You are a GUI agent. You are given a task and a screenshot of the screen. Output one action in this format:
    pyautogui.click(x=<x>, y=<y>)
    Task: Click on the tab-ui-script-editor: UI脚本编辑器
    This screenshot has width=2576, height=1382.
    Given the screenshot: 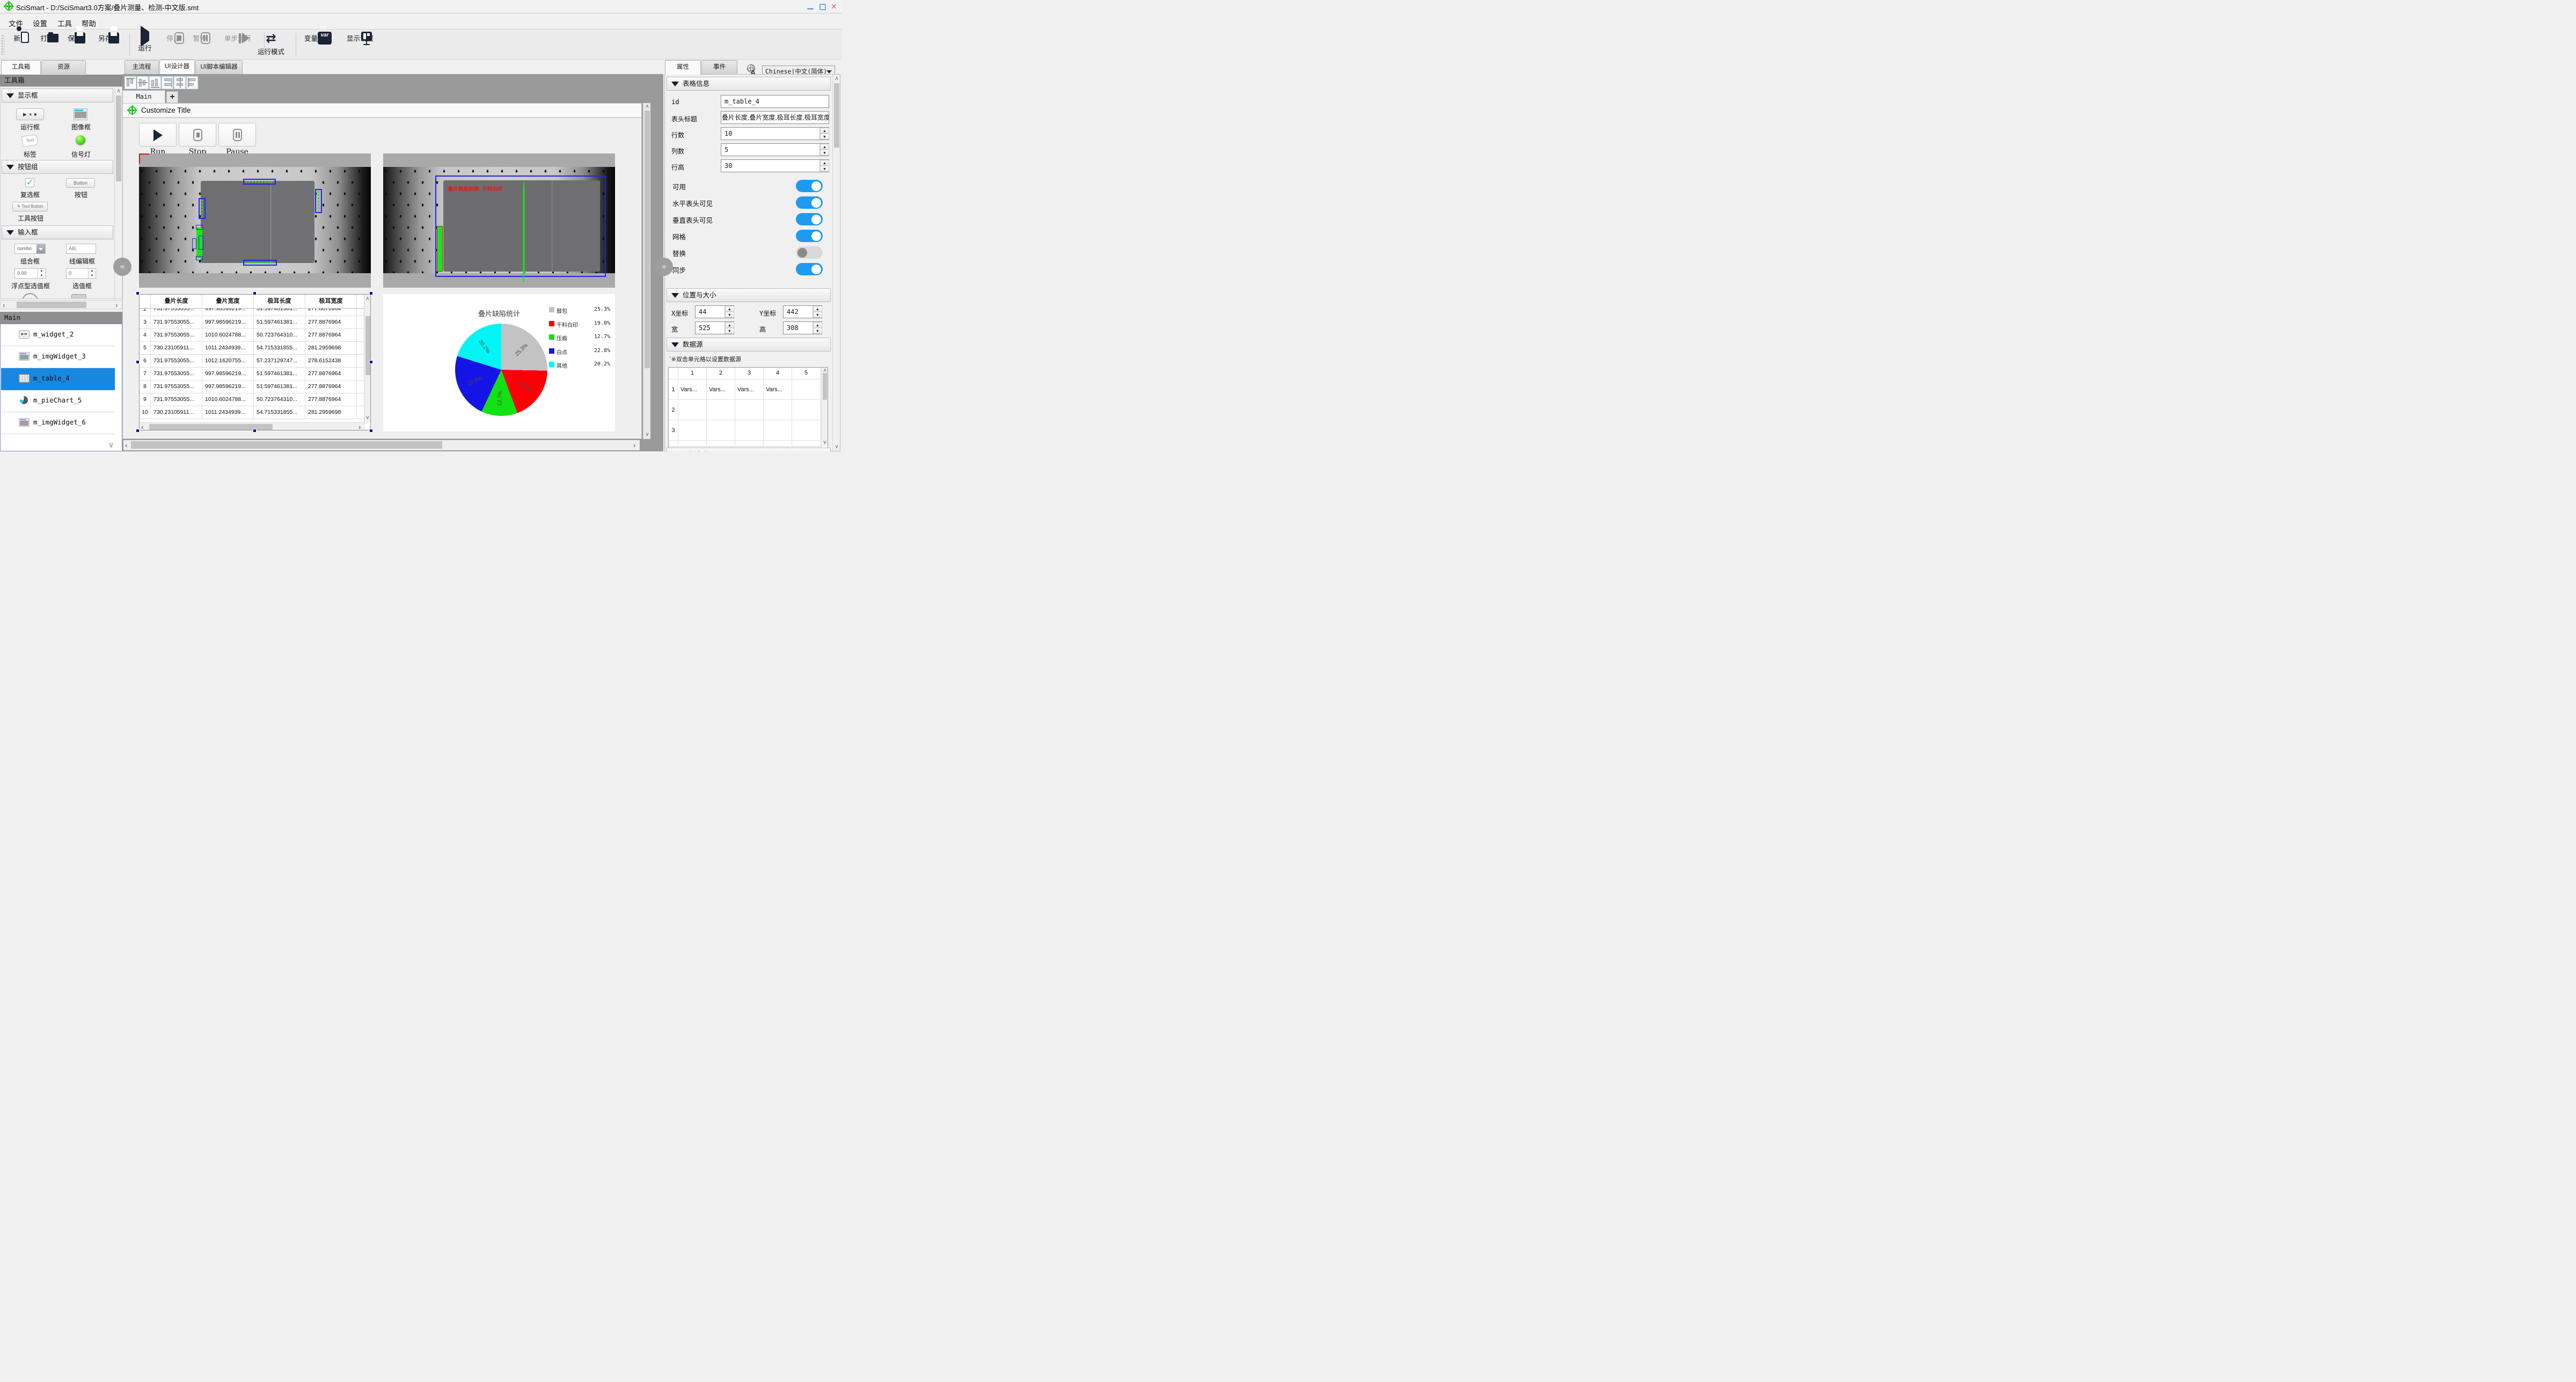 What is the action you would take?
    pyautogui.click(x=219, y=67)
    